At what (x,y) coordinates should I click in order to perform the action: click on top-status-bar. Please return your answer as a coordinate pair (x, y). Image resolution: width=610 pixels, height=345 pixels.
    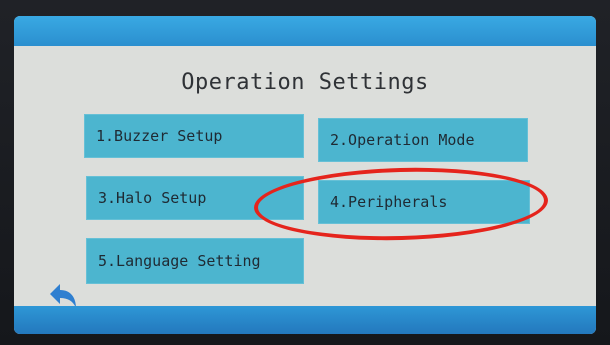
    Looking at the image, I should click on (305, 31).